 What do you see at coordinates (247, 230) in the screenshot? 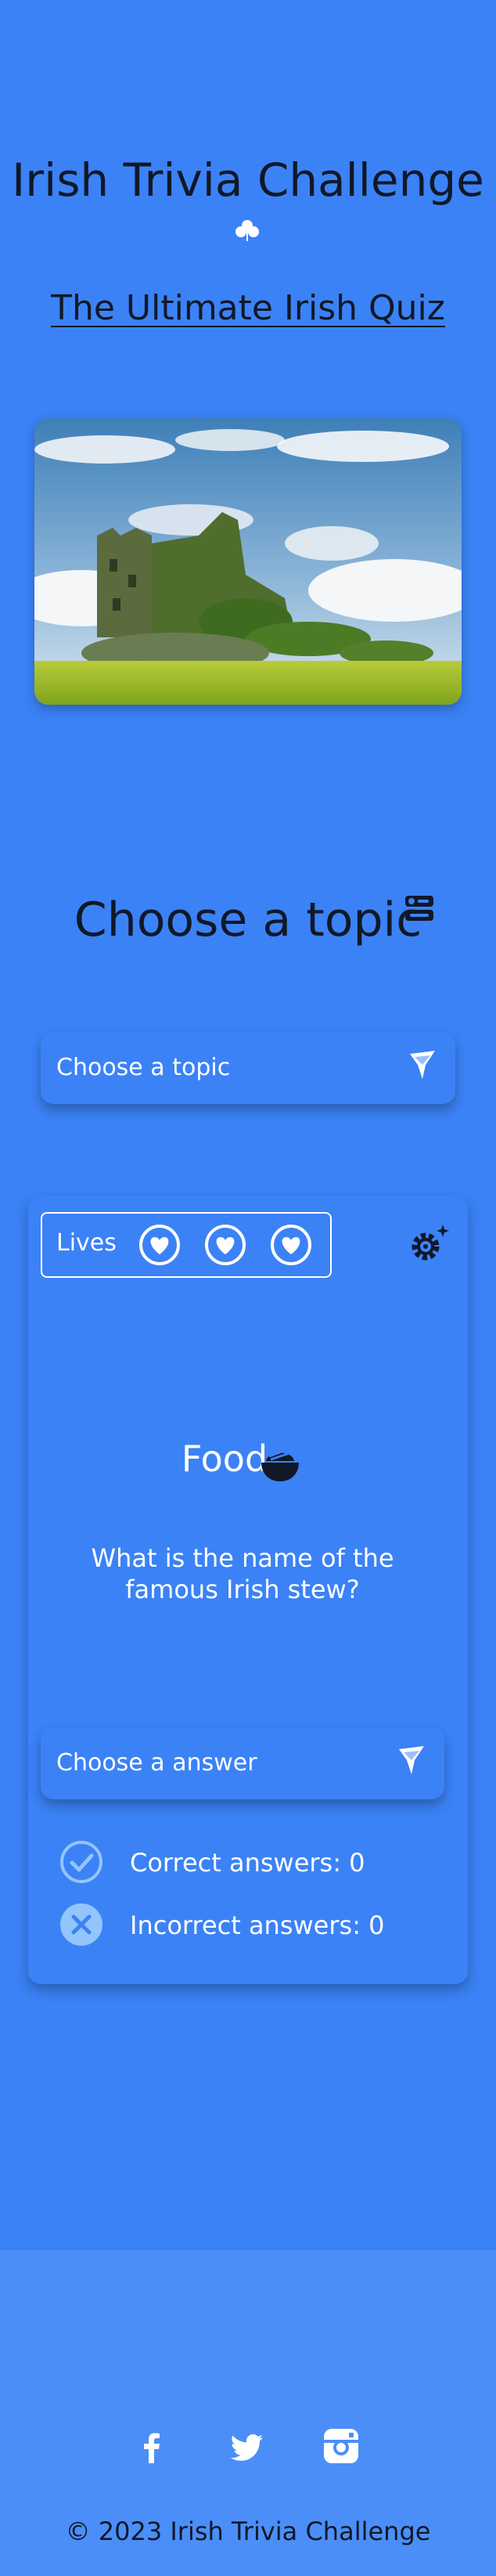
I see `clover-icon` at bounding box center [247, 230].